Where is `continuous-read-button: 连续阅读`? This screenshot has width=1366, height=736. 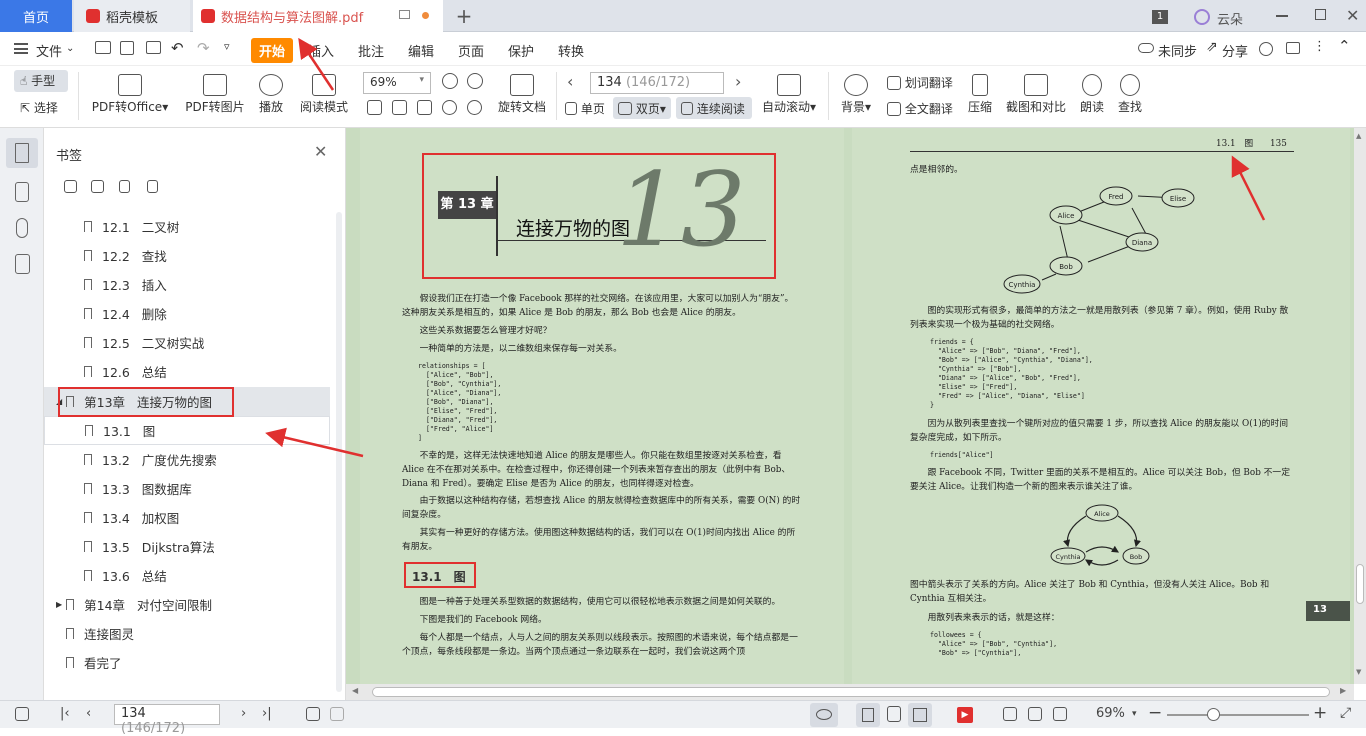 continuous-read-button: 连续阅读 is located at coordinates (714, 108).